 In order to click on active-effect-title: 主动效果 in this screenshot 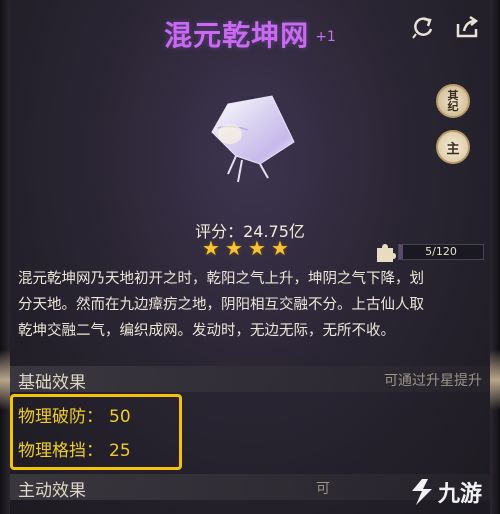, I will do `click(52, 491)`.